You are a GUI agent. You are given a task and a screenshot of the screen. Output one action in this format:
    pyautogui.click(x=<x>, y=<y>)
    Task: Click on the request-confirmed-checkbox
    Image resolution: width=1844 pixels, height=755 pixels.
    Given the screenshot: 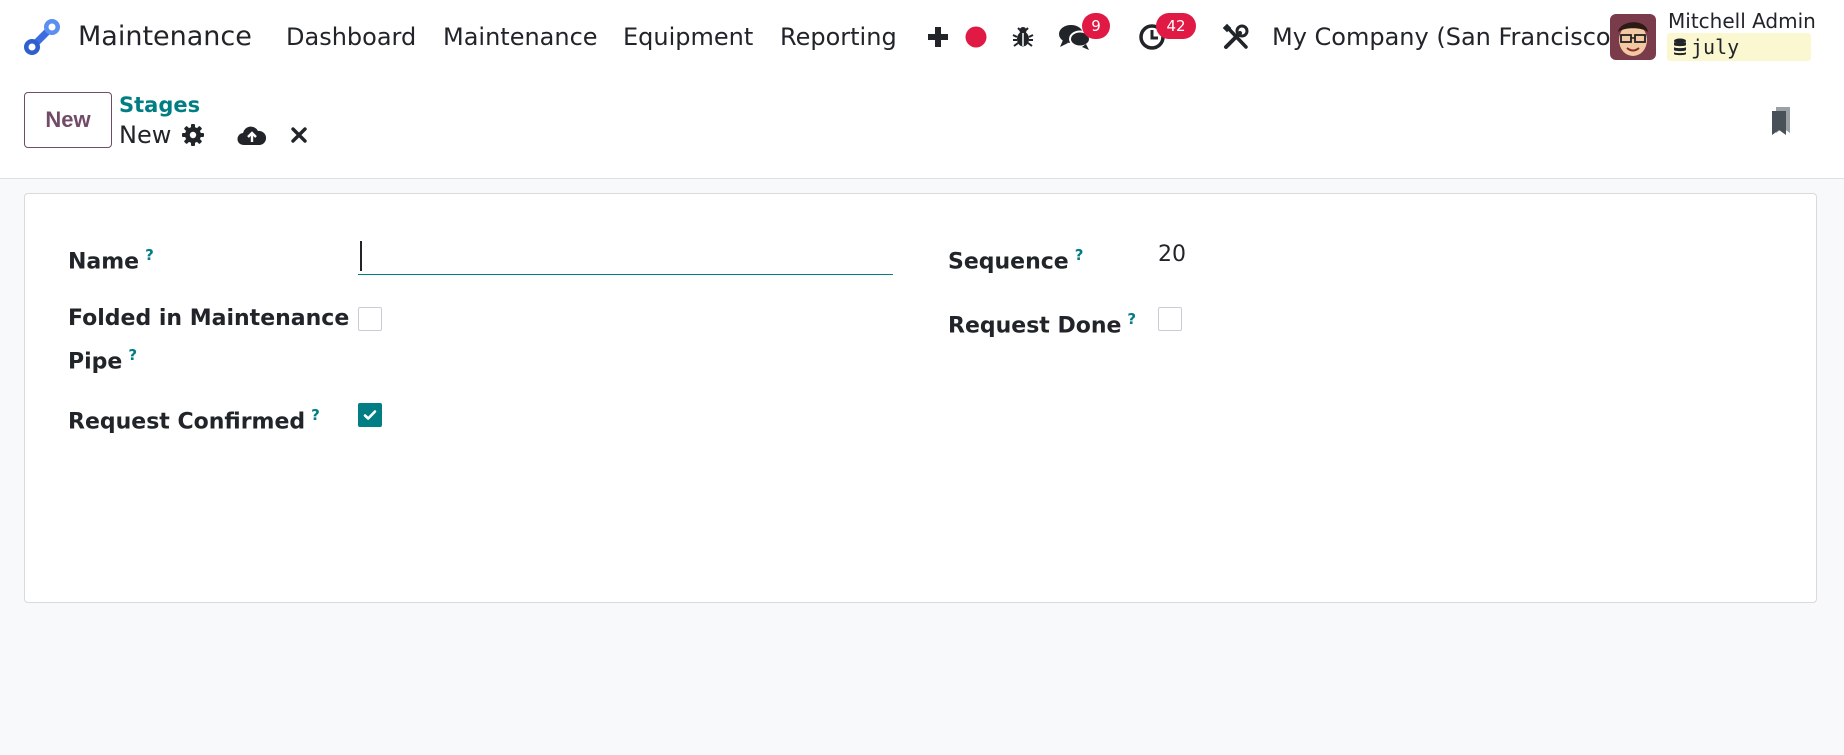 What is the action you would take?
    pyautogui.click(x=370, y=415)
    